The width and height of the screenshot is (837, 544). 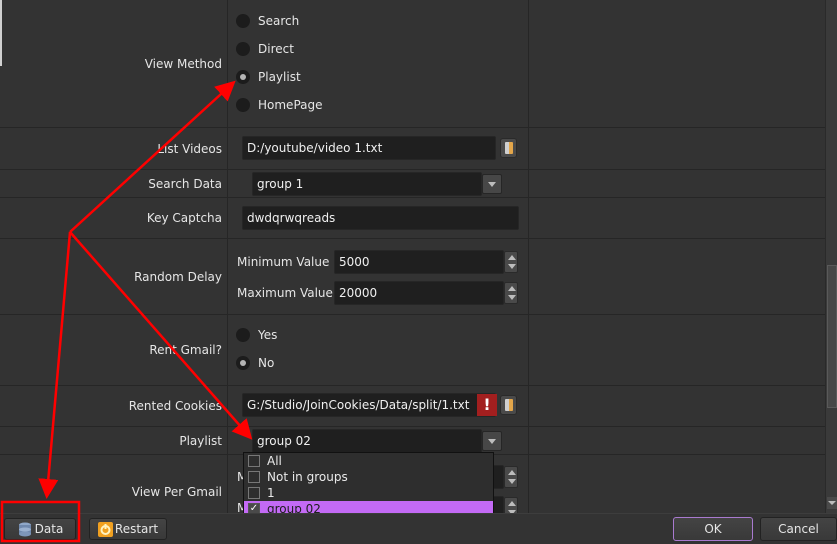 What do you see at coordinates (175, 406) in the screenshot?
I see `rented-cookies-label: Rented Cookies` at bounding box center [175, 406].